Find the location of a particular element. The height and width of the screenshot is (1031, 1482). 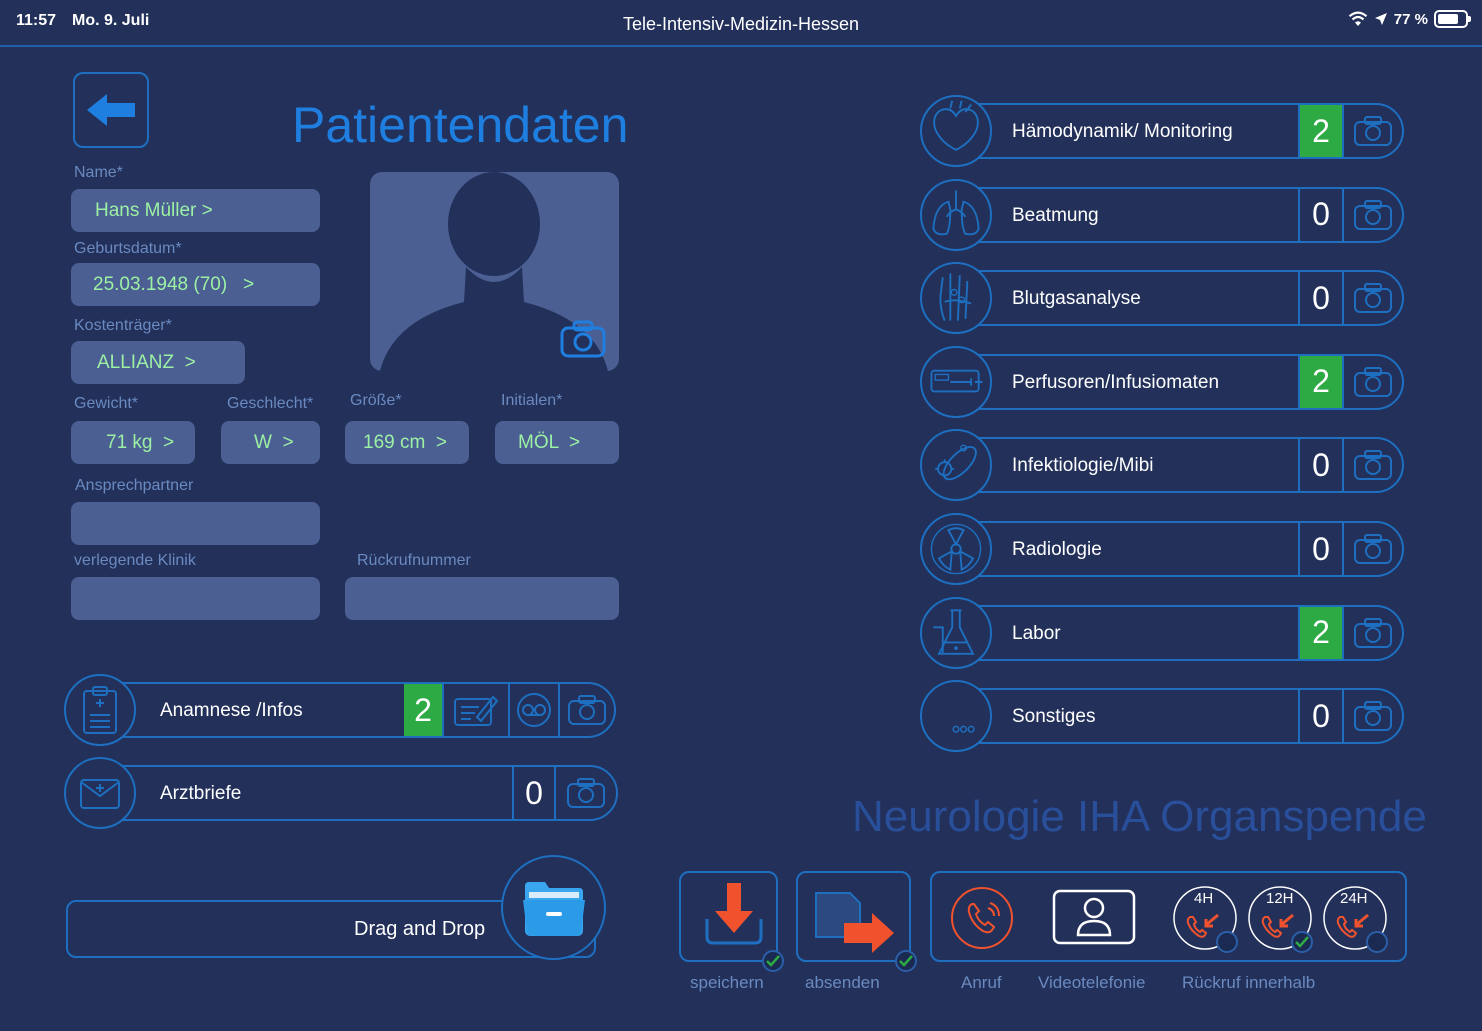

birth-label: Geburtsdatum* is located at coordinates (128, 248).